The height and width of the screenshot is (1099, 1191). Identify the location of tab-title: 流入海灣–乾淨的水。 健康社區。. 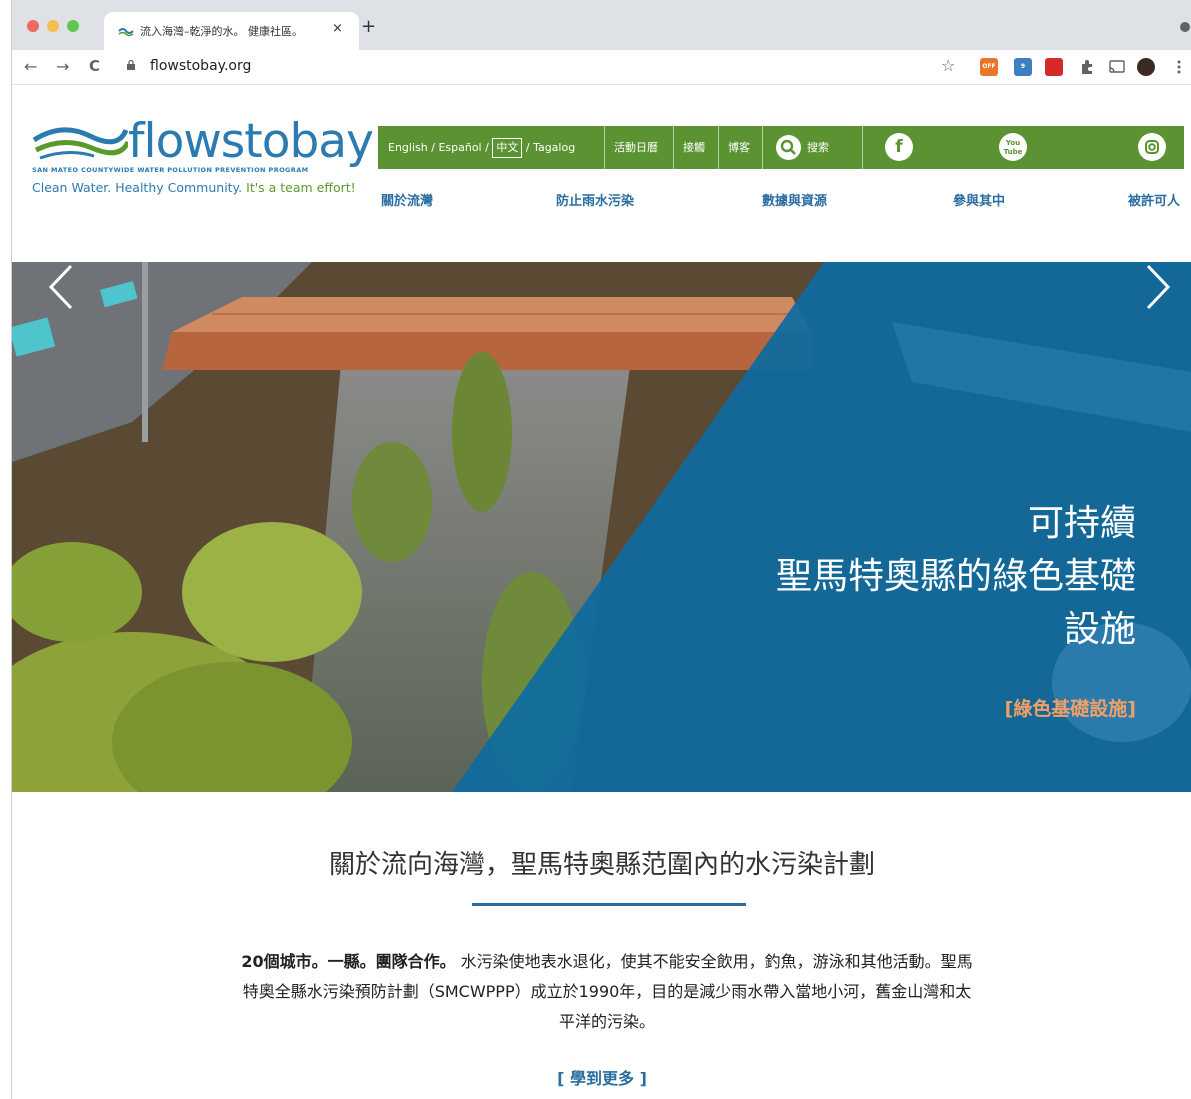
(221, 31).